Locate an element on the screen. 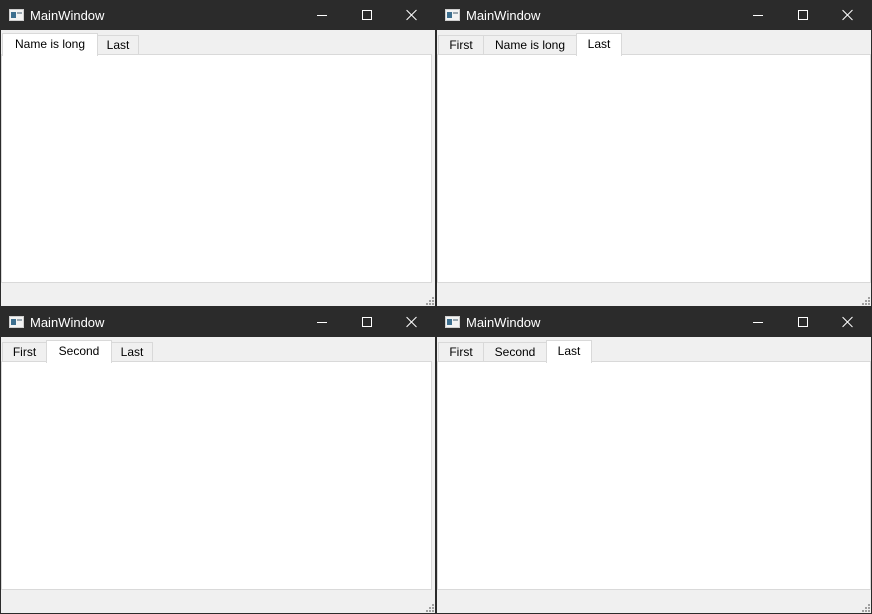 This screenshot has height=614, width=872. tab-bar: First Name is long Last is located at coordinates (654, 44).